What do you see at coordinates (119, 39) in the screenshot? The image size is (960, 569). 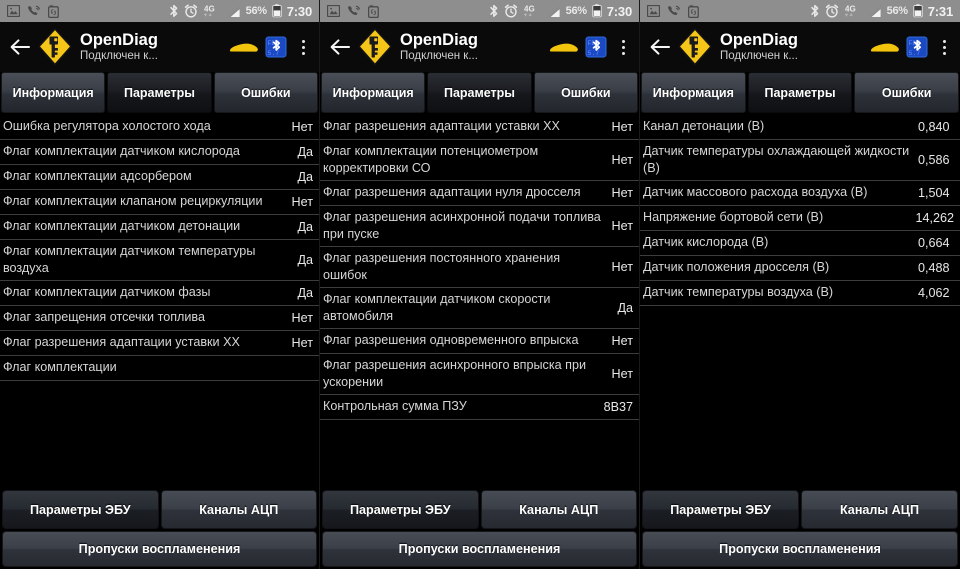 I see `app-title: OpenDiag` at bounding box center [119, 39].